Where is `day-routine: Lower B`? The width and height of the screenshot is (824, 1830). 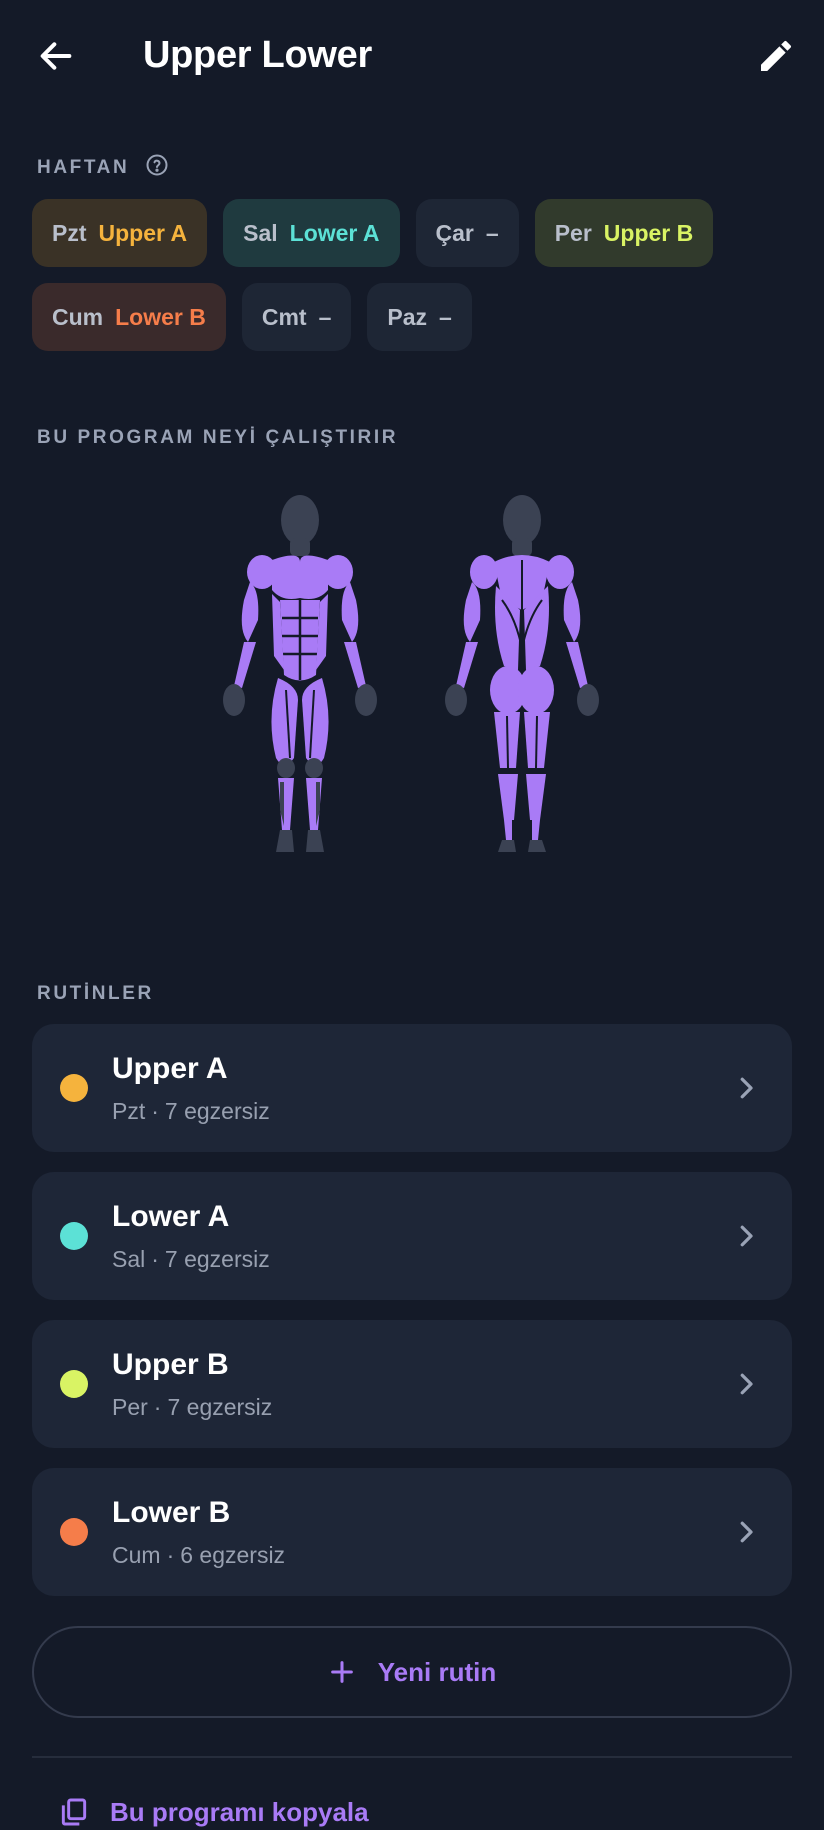 day-routine: Lower B is located at coordinates (160, 316).